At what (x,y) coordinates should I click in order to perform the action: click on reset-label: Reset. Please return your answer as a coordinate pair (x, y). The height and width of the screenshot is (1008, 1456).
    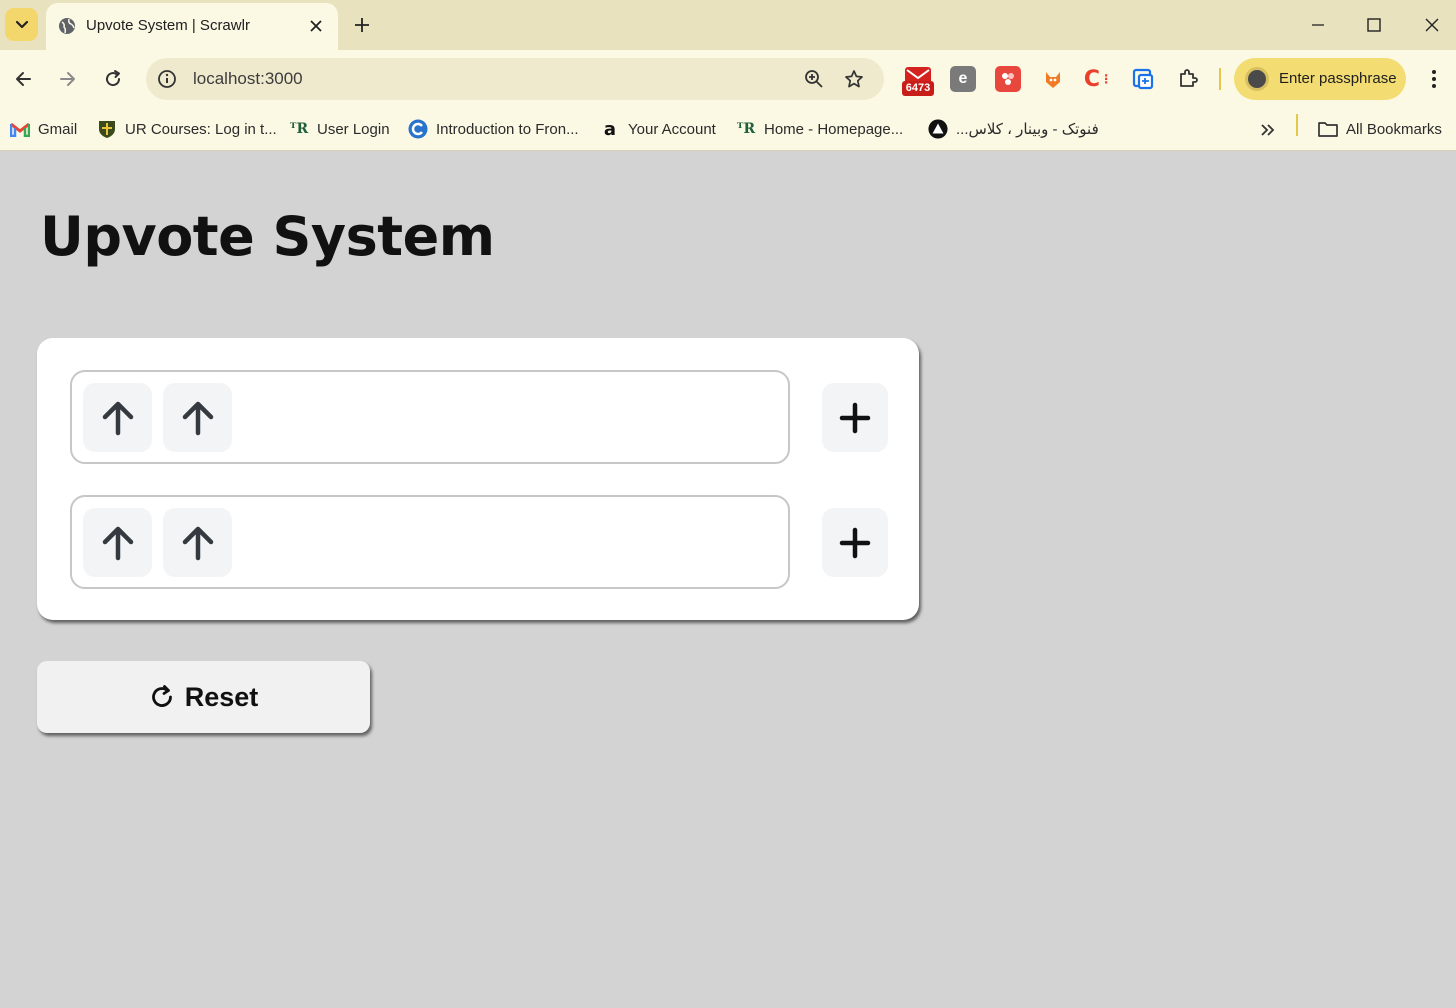
    Looking at the image, I should click on (221, 696).